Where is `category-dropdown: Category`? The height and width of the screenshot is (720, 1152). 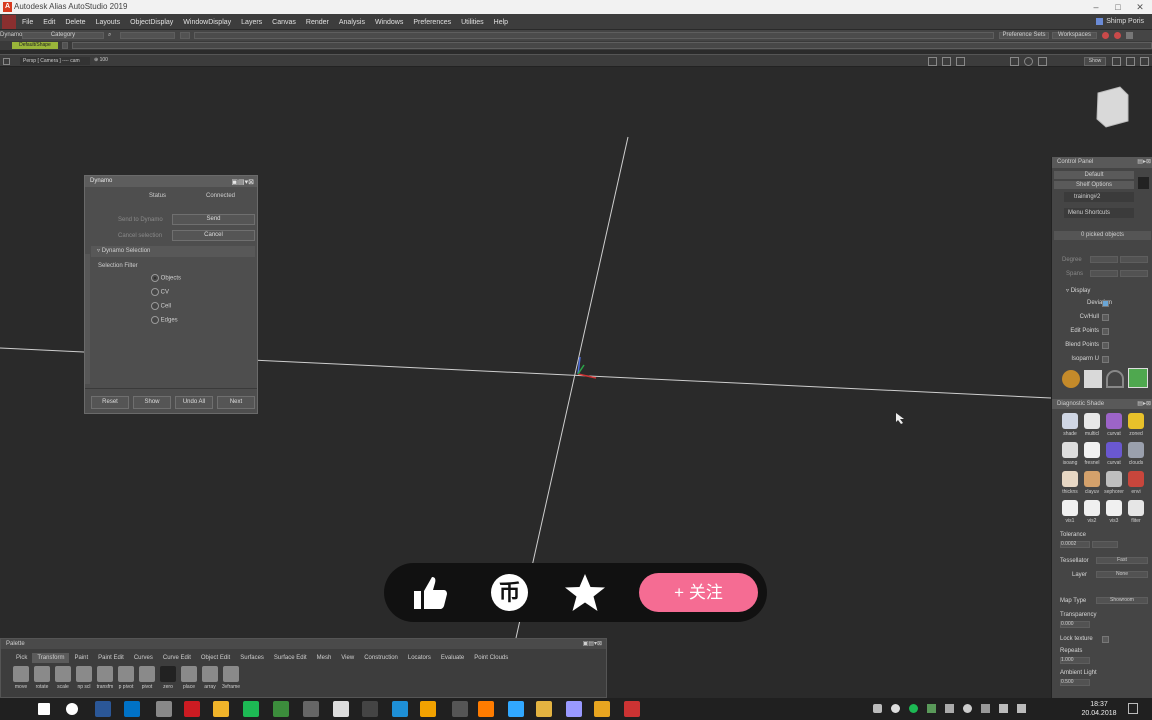
category-dropdown: Category is located at coordinates (63, 35).